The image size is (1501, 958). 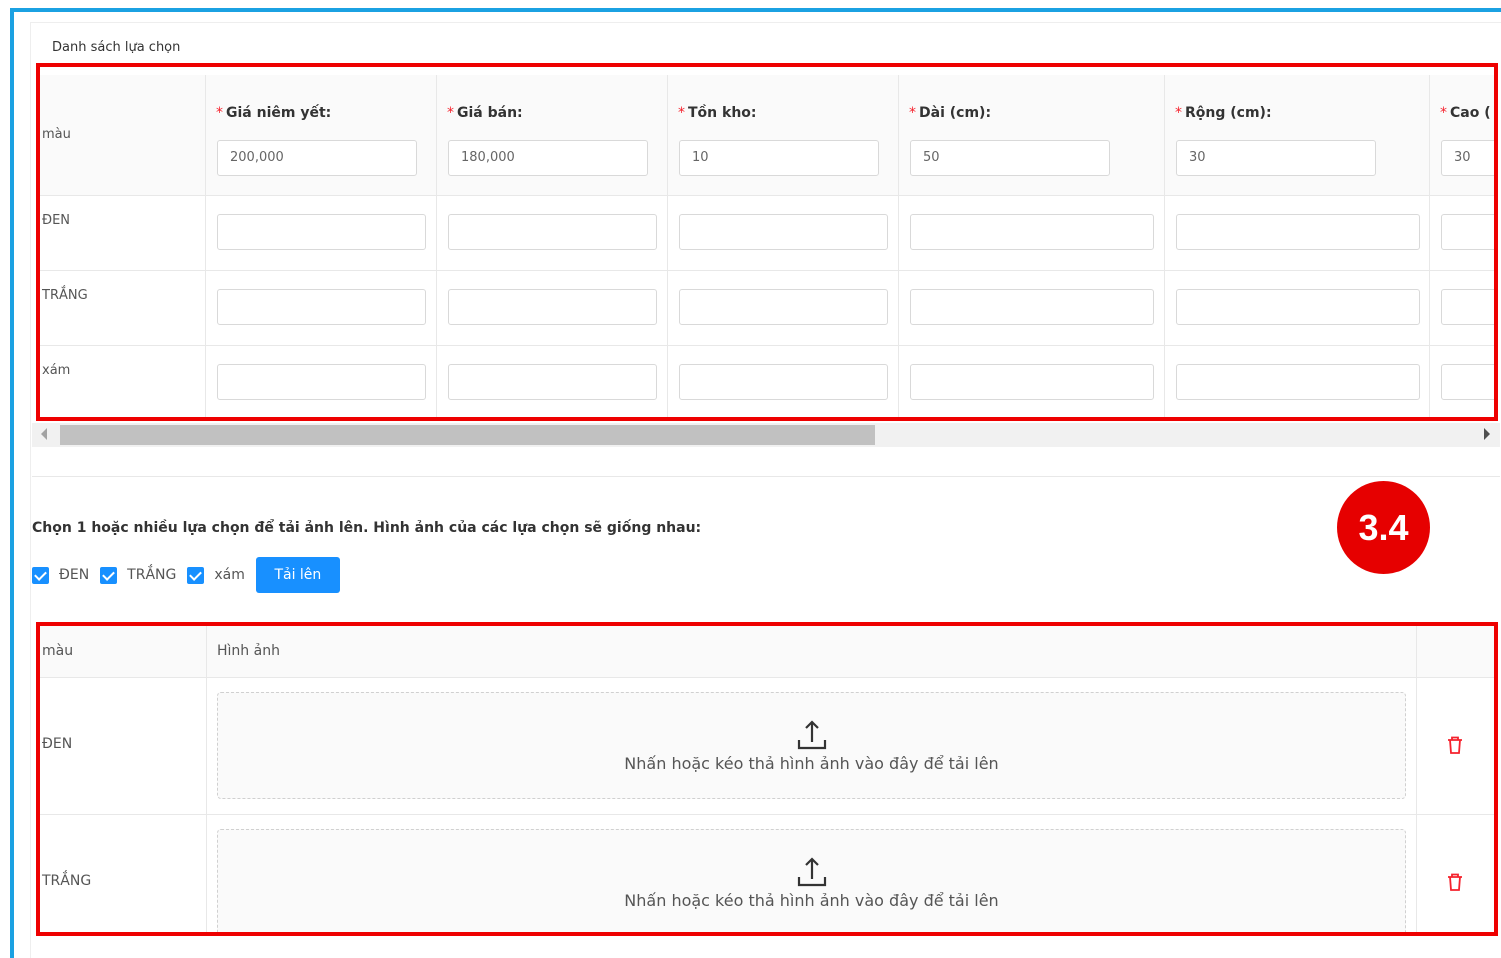 I want to click on scroll-right-icon, so click(x=1487, y=434).